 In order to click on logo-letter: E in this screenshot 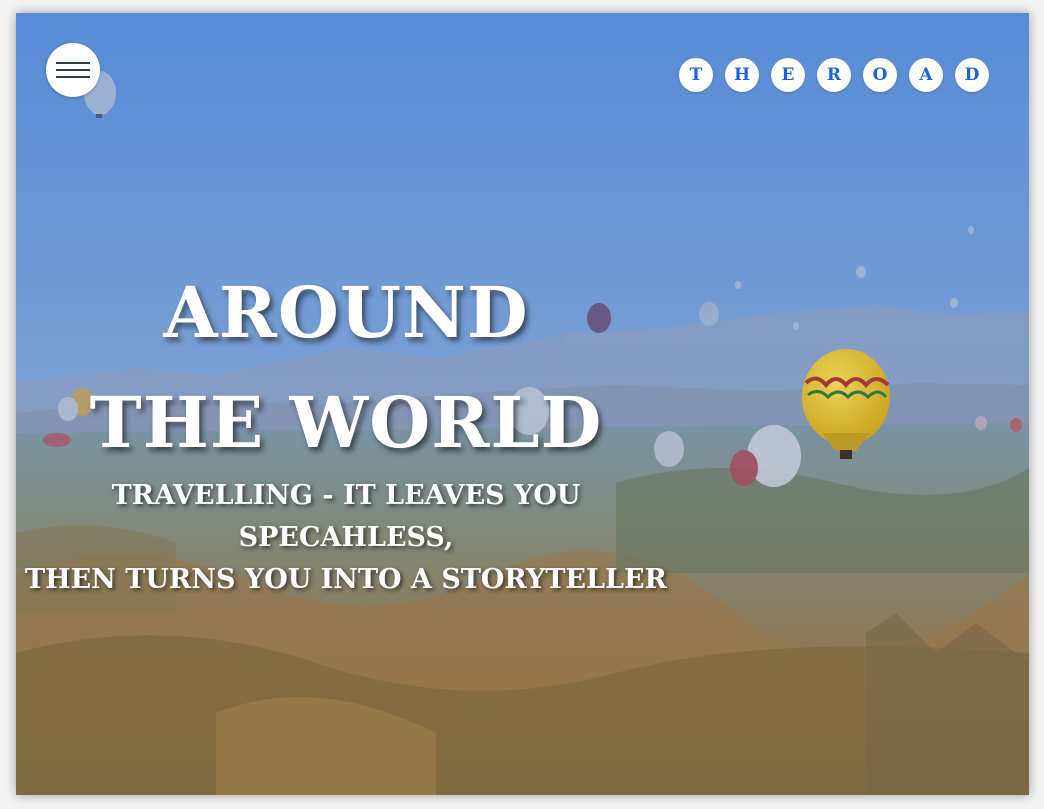, I will do `click(788, 75)`.